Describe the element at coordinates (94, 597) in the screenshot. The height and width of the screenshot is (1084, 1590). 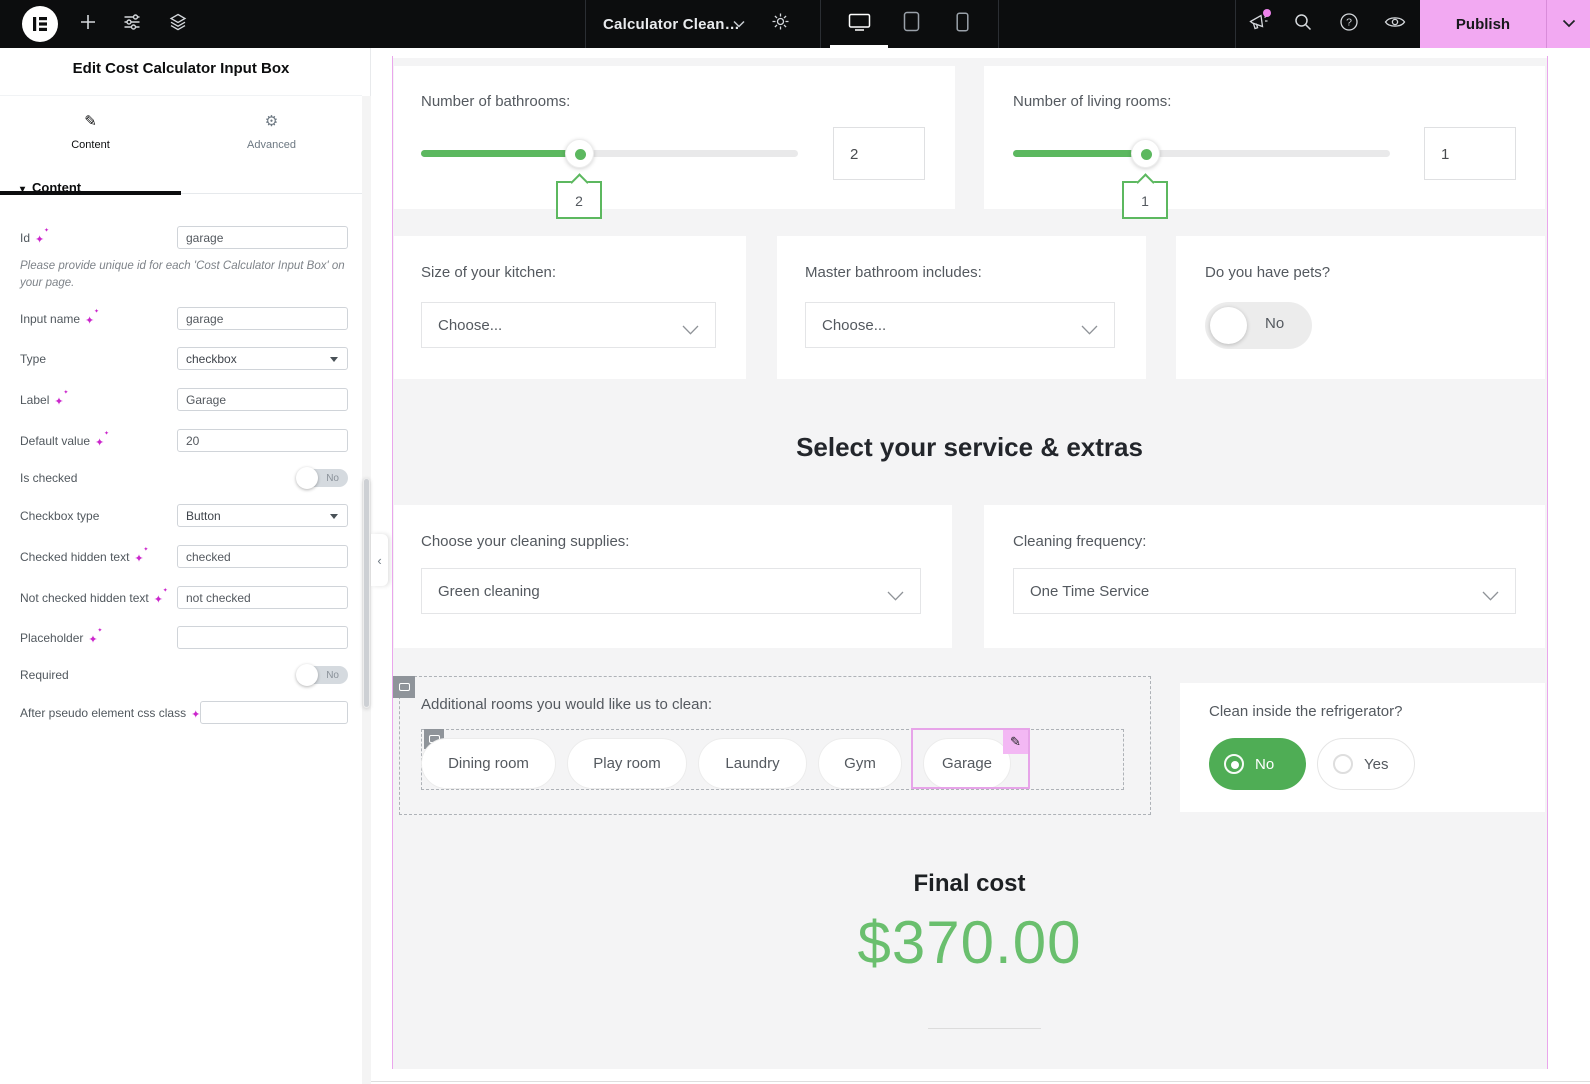
I see `field-not-checked-hidden-label: Not checked hidden text ✦ ✦` at that location.